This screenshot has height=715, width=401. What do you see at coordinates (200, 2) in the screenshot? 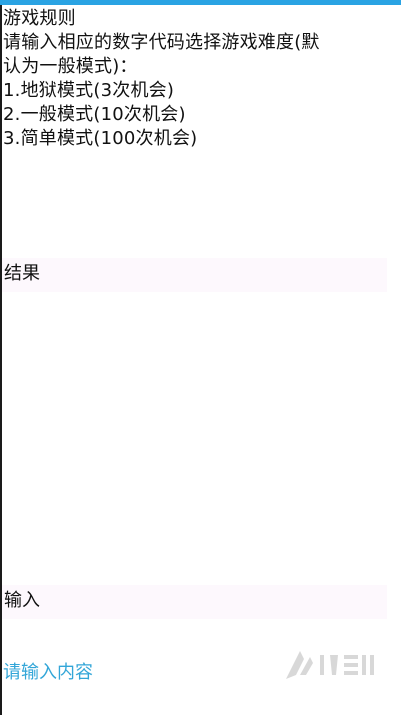
I see `top-accent-bar` at bounding box center [200, 2].